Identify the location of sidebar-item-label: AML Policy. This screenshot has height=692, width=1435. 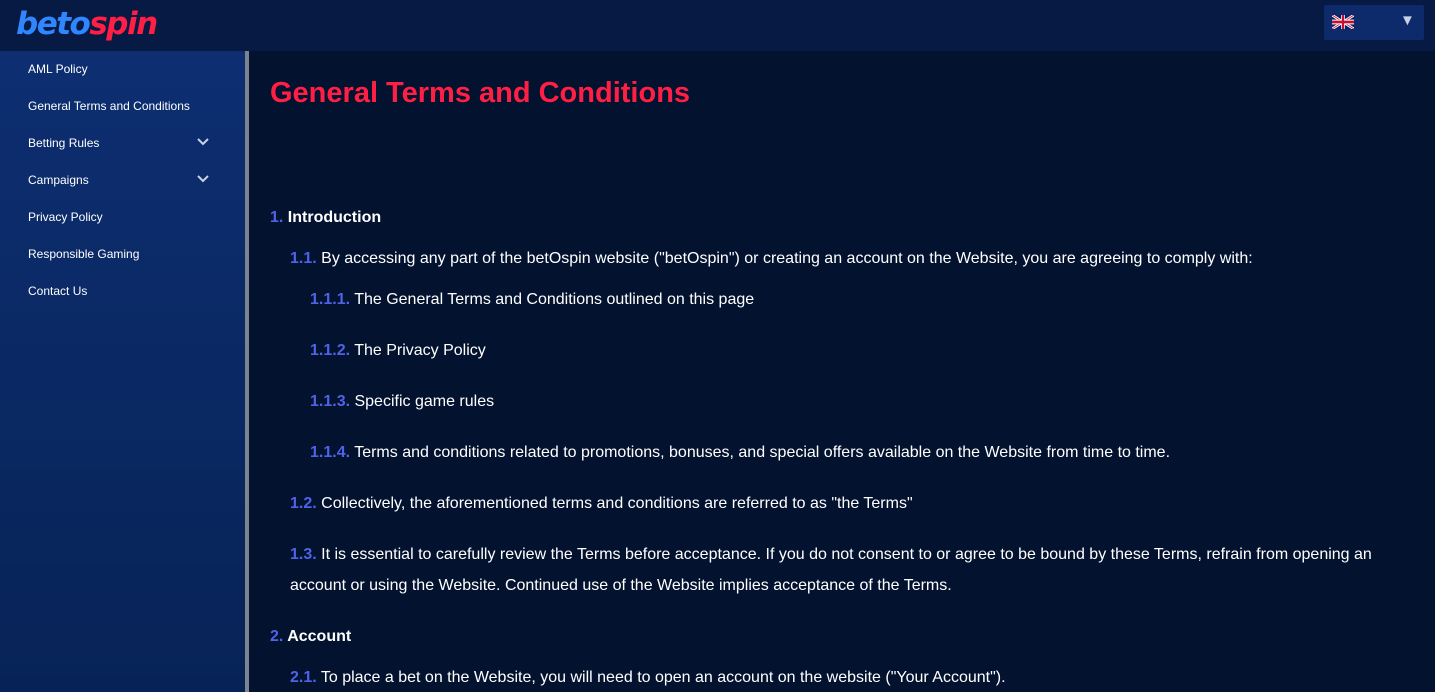
(58, 69).